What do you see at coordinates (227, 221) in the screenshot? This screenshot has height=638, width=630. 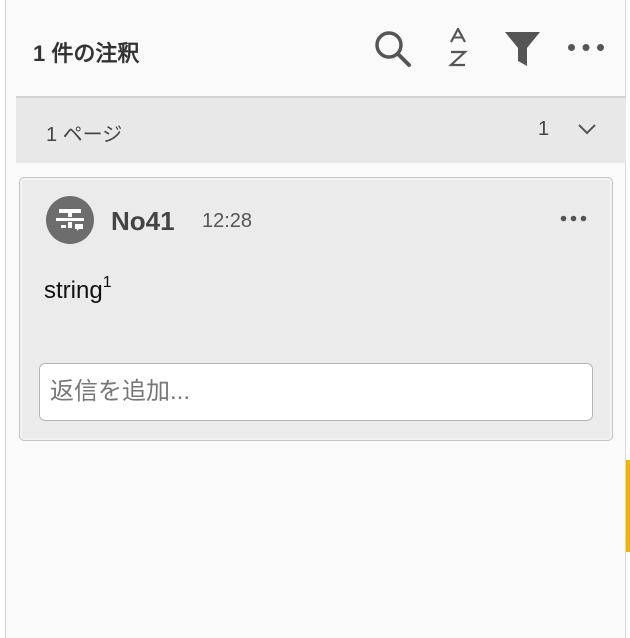 I see `comment-time: 12:28` at bounding box center [227, 221].